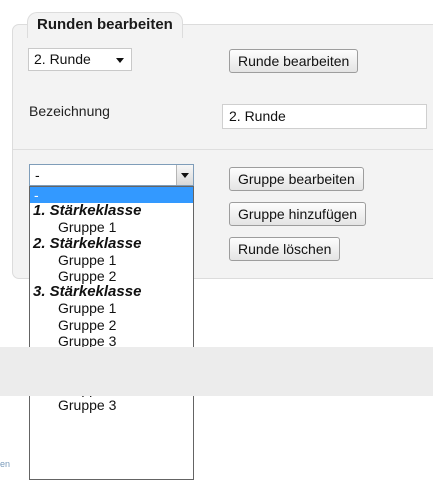  I want to click on add-group-button: Gruppe hinzufügen, so click(298, 214).